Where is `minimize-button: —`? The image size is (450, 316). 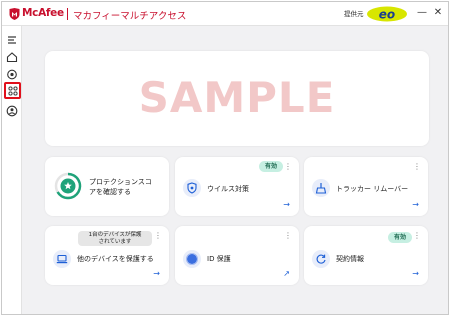
minimize-button: — is located at coordinates (422, 13).